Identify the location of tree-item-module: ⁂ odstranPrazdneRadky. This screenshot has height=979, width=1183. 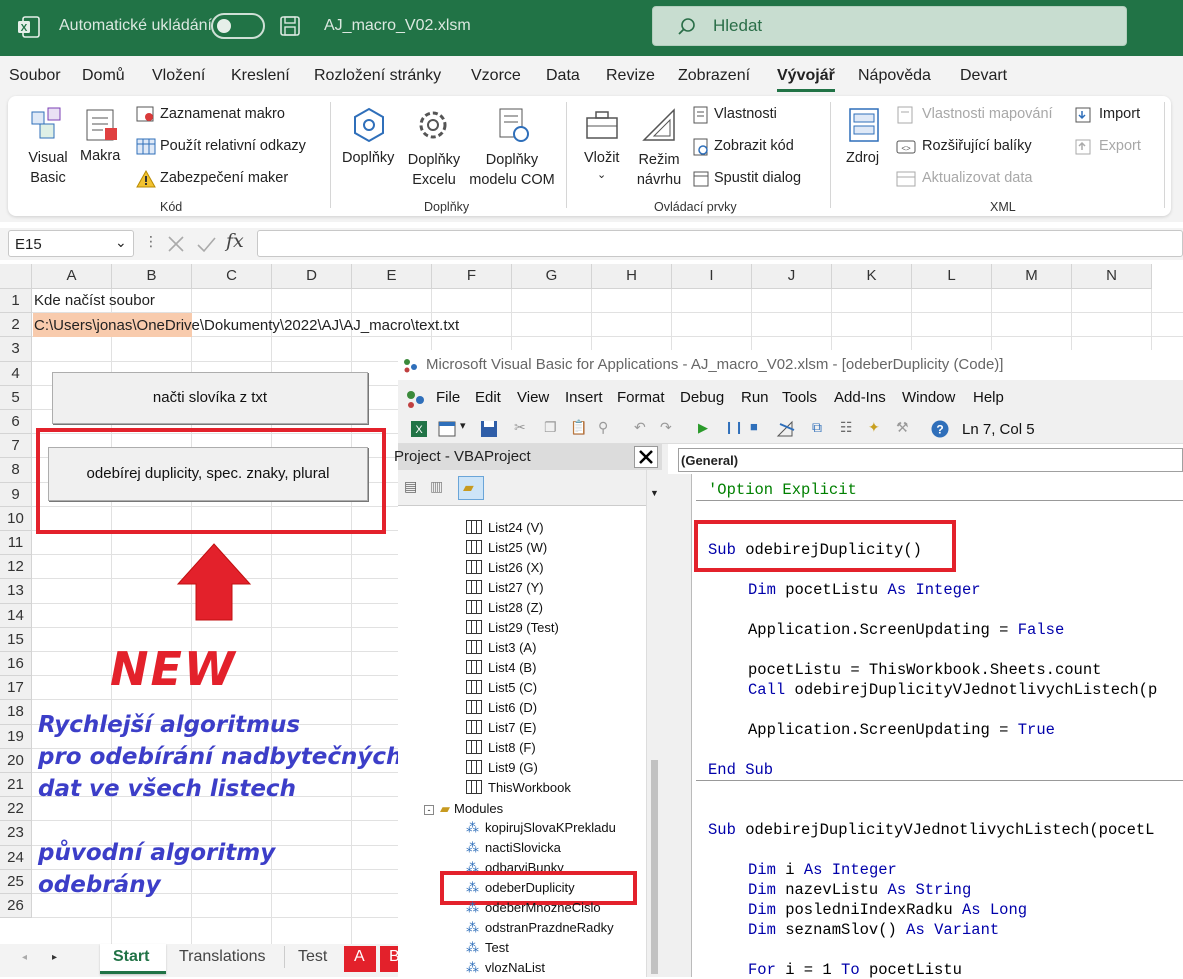
(540, 929).